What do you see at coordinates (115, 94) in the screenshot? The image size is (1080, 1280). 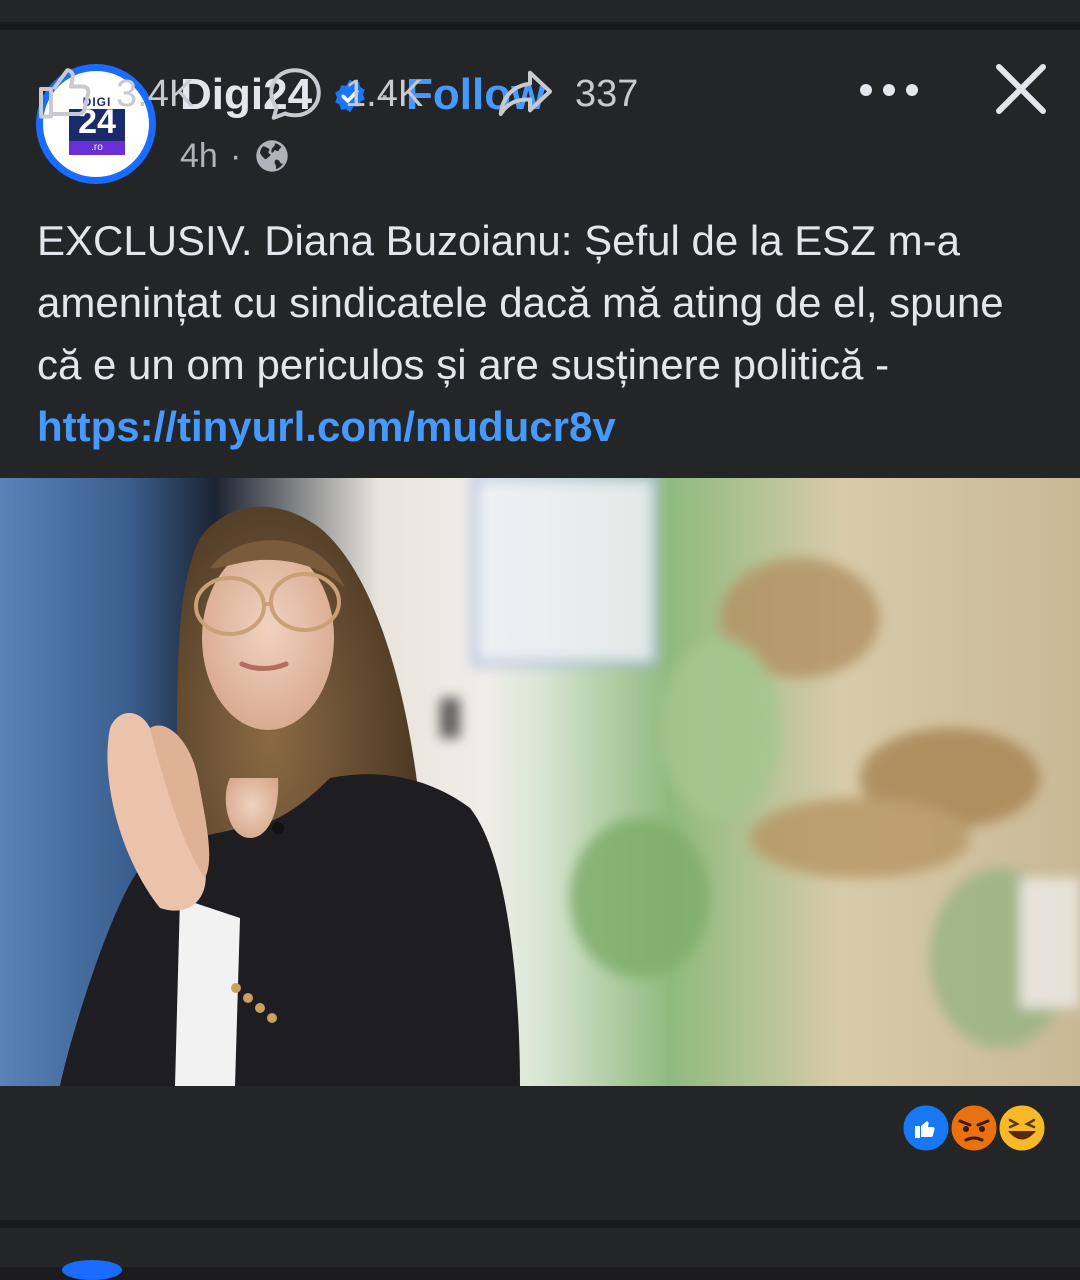 I see `like-button: 3.4K` at bounding box center [115, 94].